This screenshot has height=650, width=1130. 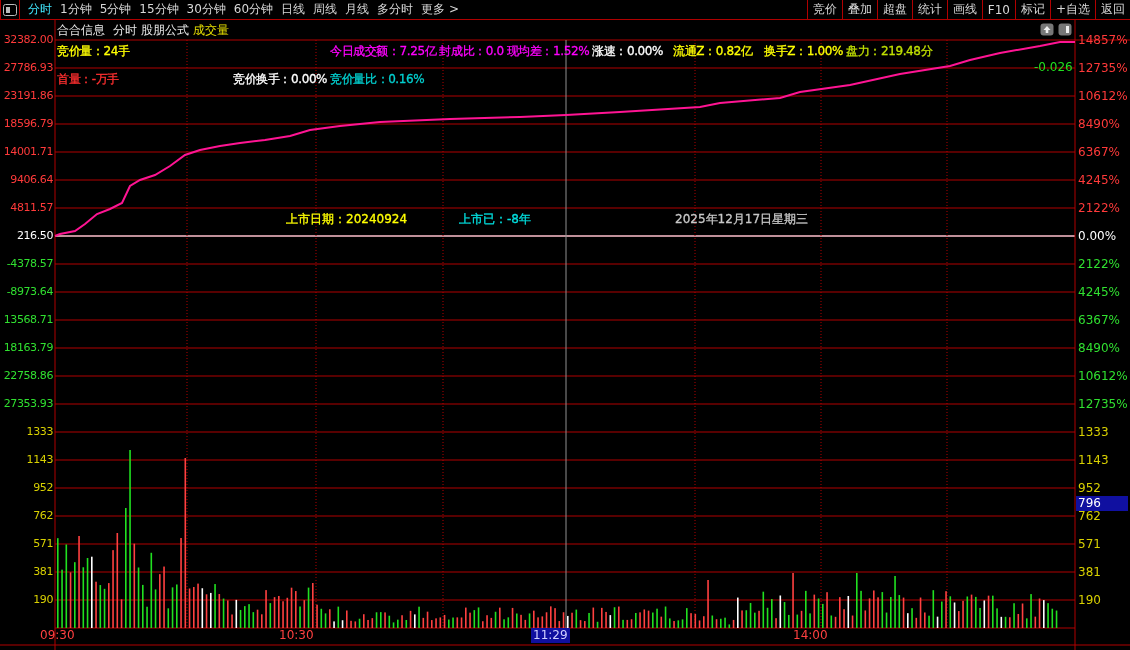 What do you see at coordinates (28, 376) in the screenshot?
I see `axis-label: 22758.86` at bounding box center [28, 376].